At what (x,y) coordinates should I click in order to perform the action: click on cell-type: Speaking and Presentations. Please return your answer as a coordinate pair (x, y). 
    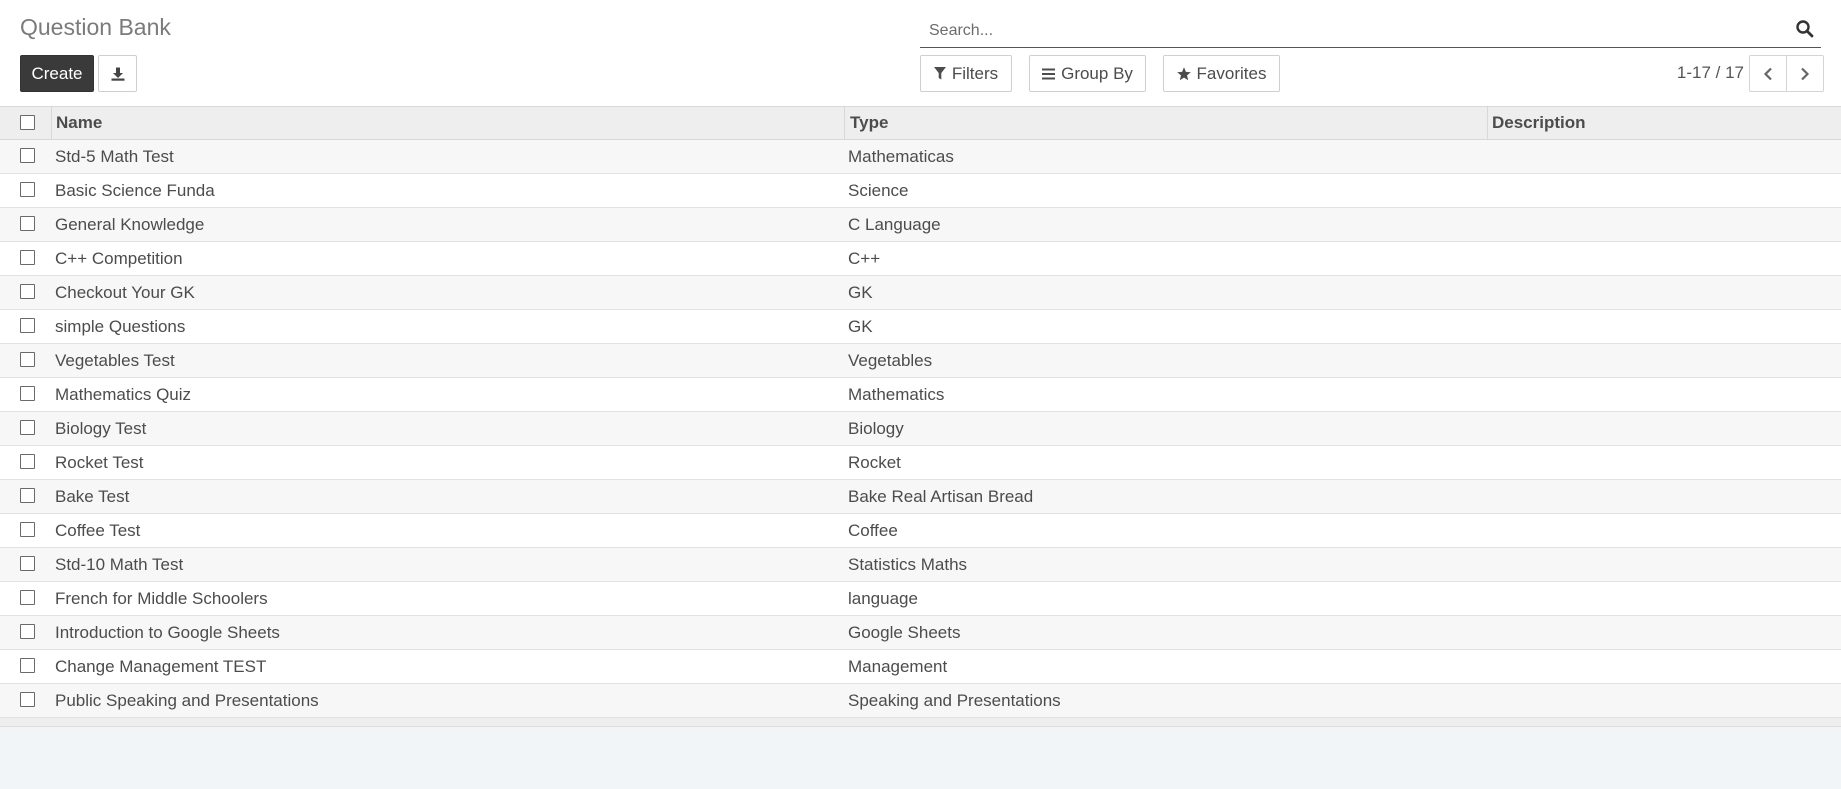
    Looking at the image, I should click on (954, 700).